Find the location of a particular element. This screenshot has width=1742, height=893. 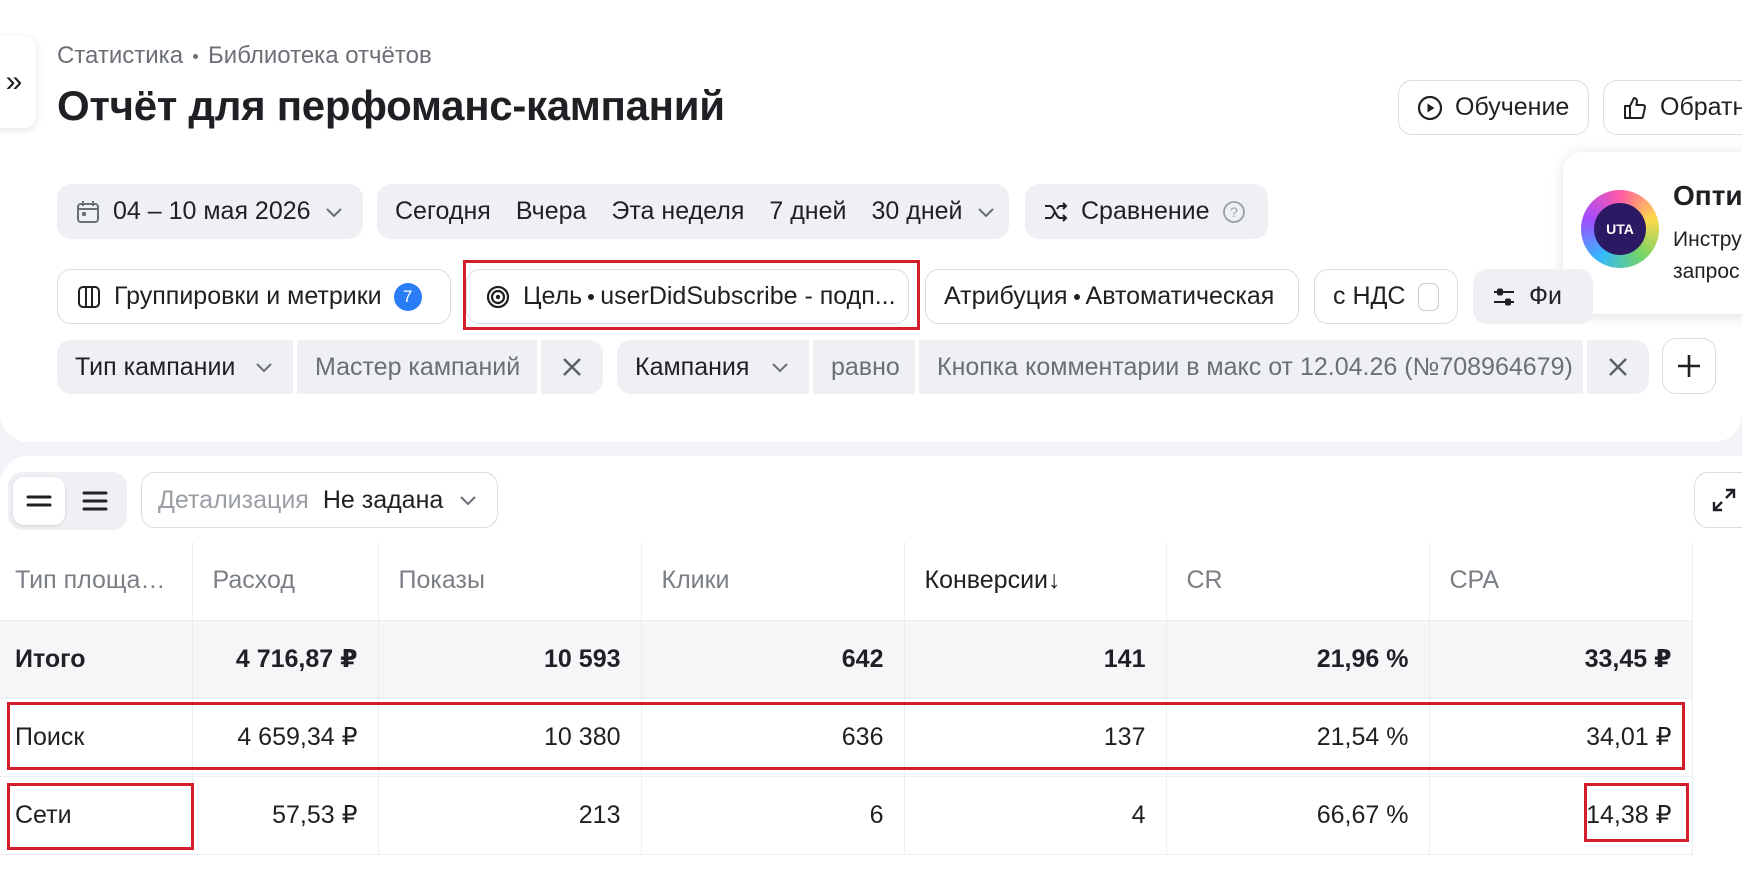

expand-icon is located at coordinates (1724, 500).